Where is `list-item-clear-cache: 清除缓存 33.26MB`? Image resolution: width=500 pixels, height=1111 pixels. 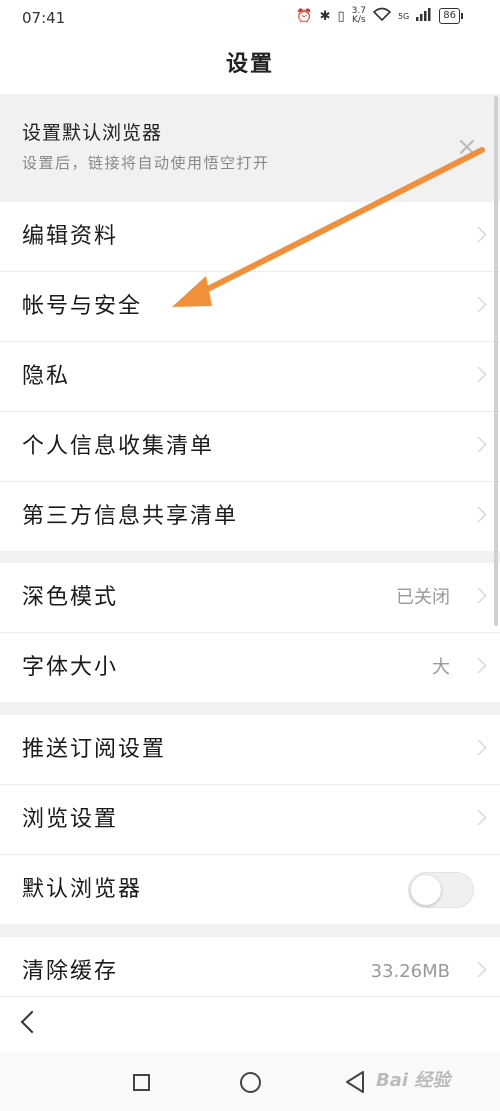 list-item-clear-cache: 清除缓存 33.26MB is located at coordinates (250, 966).